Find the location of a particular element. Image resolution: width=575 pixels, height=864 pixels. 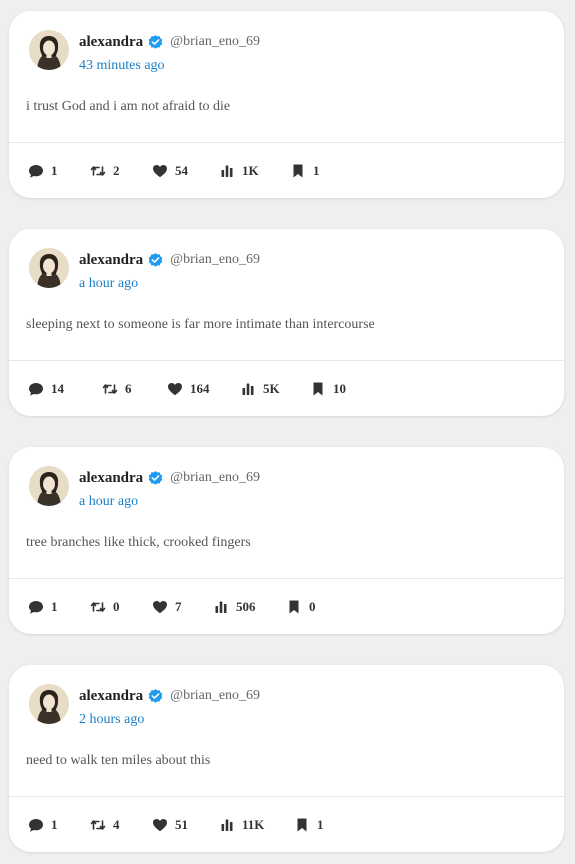

like-button: 54 is located at coordinates (170, 171).